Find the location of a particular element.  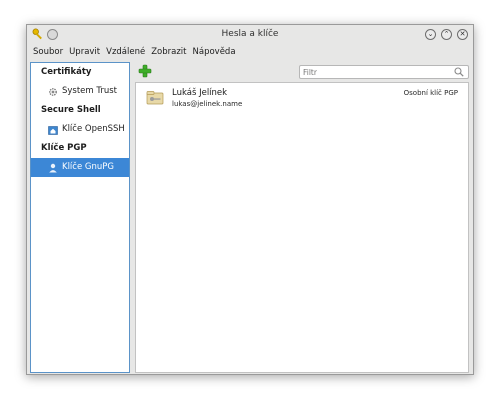

sidebar-item-openssh-keys: Klíče OpenSSH is located at coordinates (80, 129).